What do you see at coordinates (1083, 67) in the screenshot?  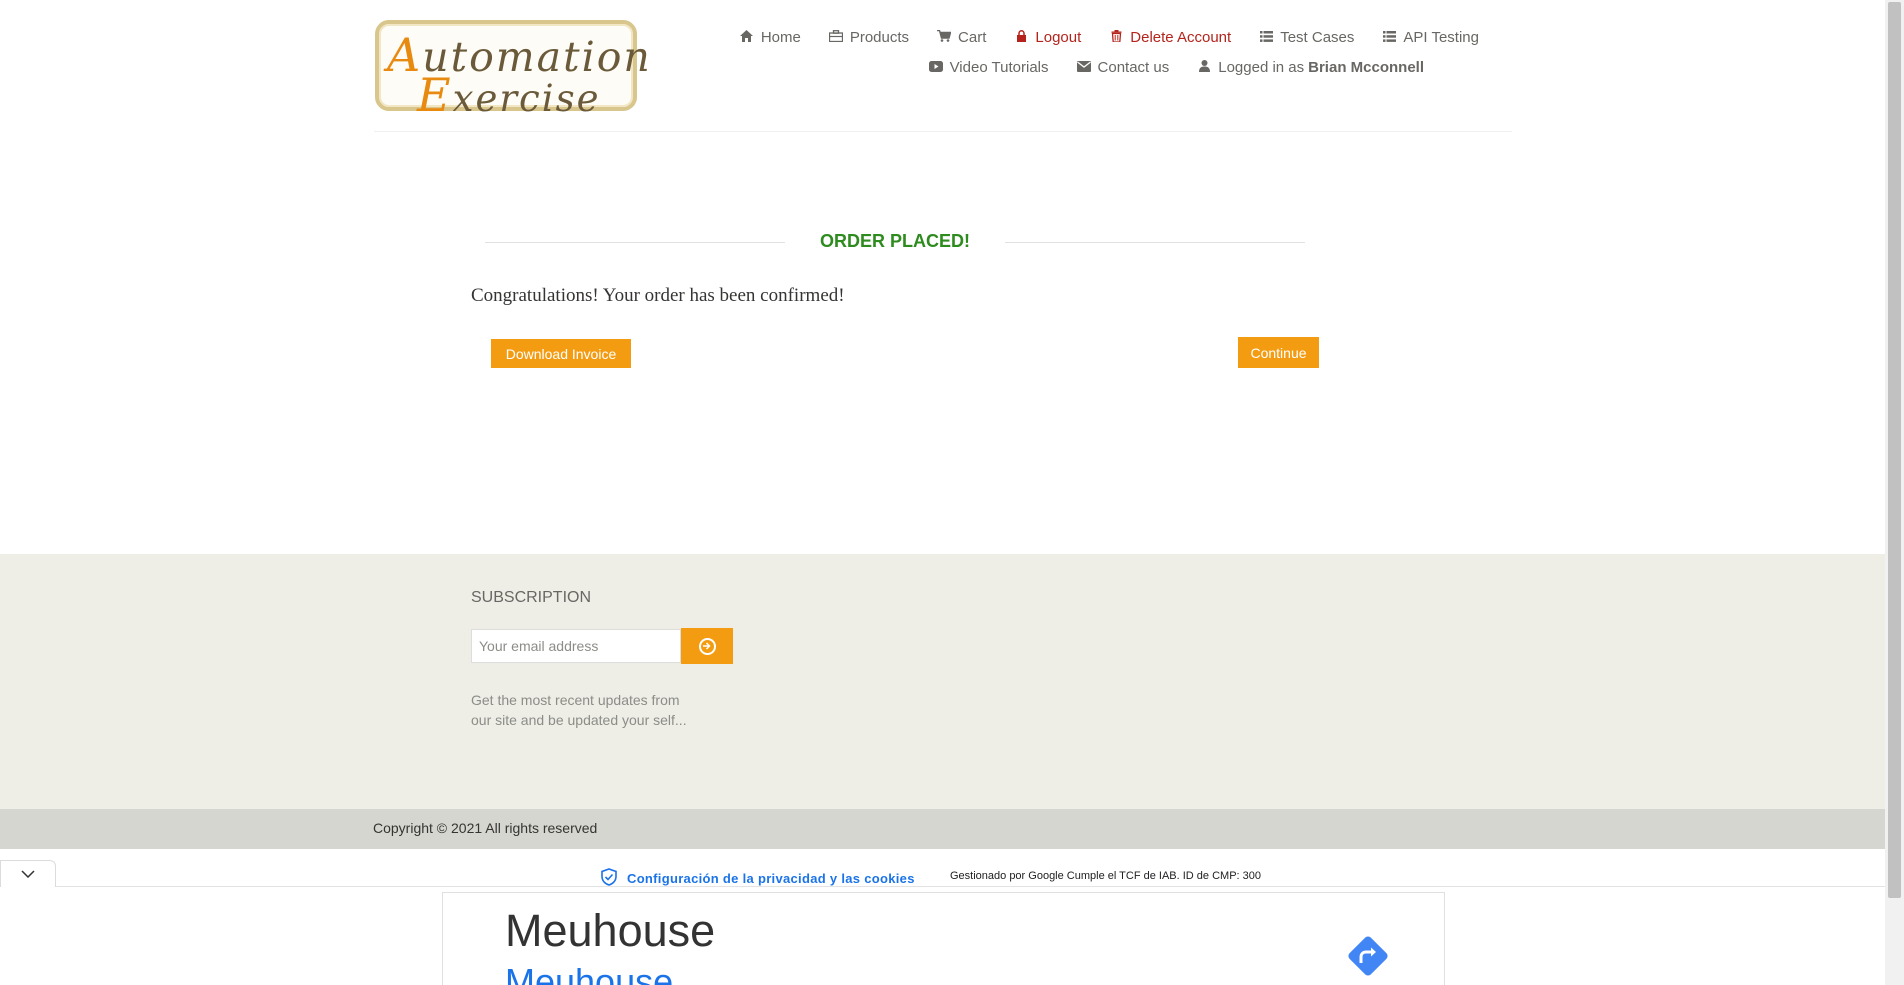 I see `envelope-icon` at bounding box center [1083, 67].